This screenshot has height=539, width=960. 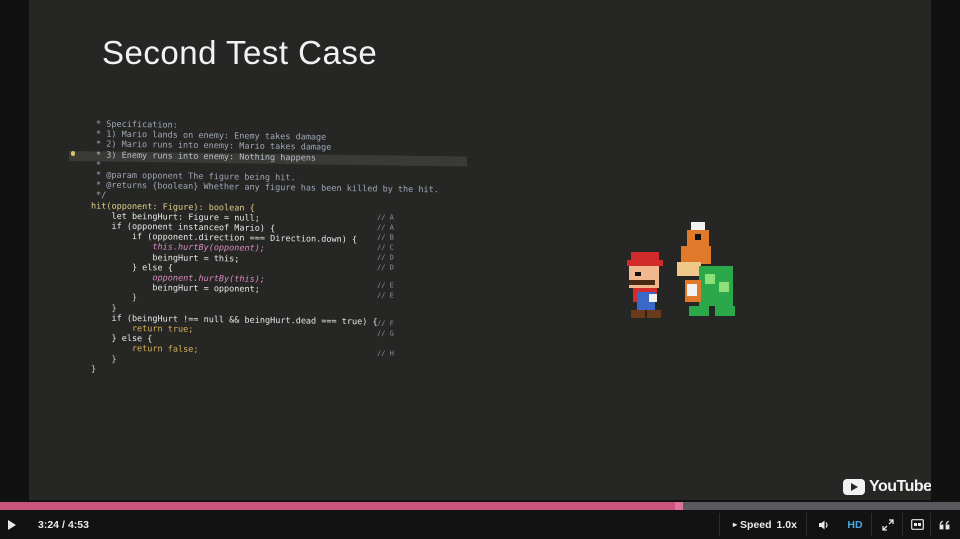 I want to click on time-total: 4:53, so click(x=78, y=524).